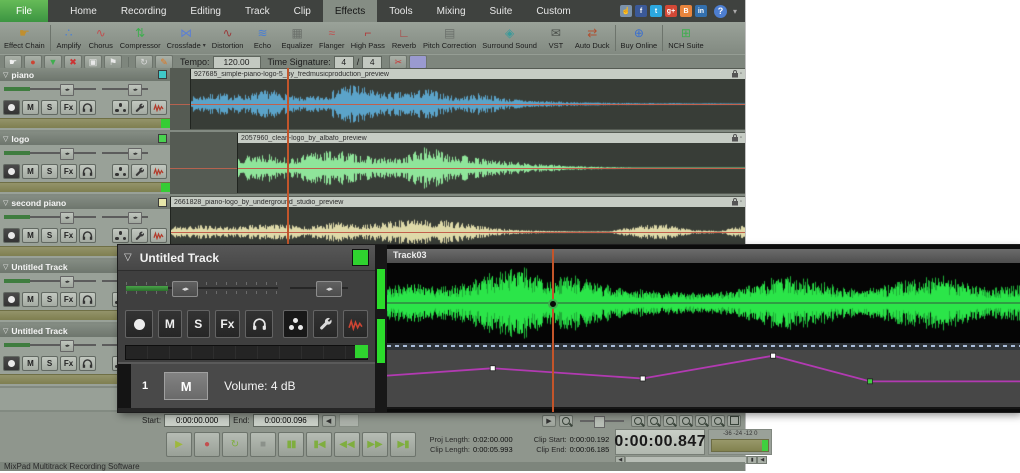  I want to click on vst-button: ✉ VST, so click(556, 38).